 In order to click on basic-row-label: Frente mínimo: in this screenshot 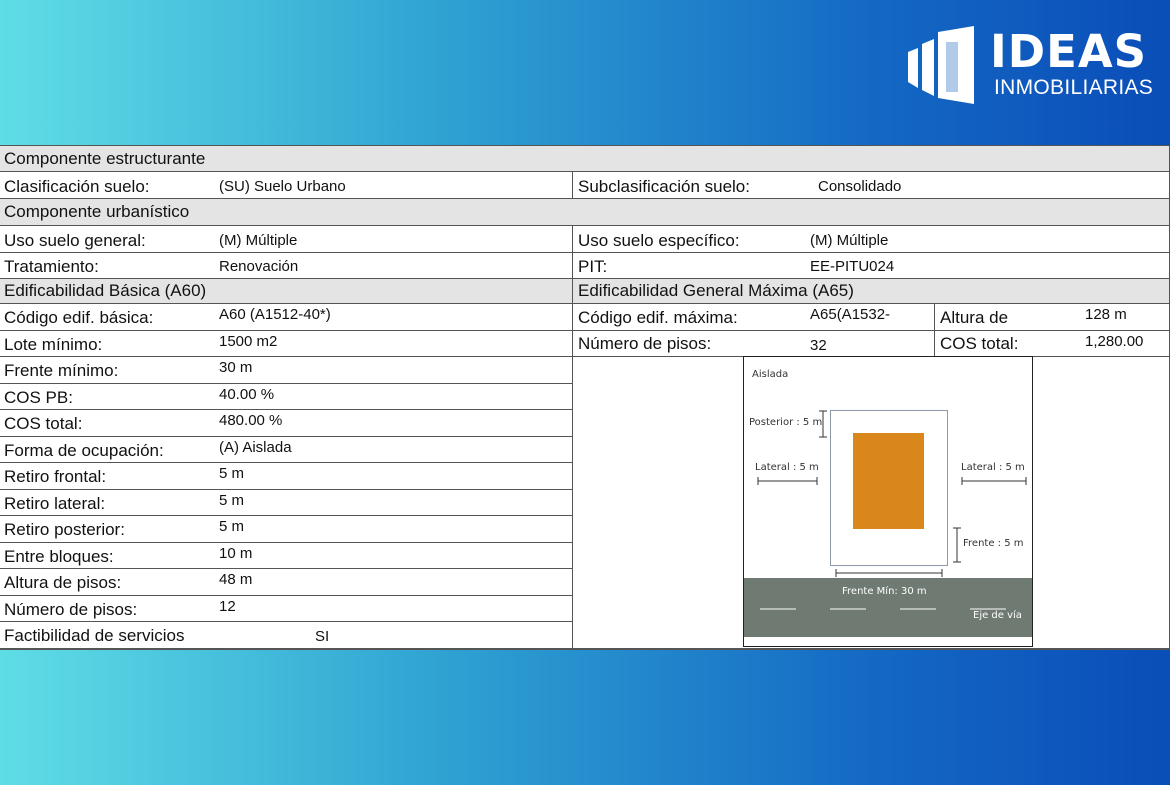, I will do `click(61, 370)`.